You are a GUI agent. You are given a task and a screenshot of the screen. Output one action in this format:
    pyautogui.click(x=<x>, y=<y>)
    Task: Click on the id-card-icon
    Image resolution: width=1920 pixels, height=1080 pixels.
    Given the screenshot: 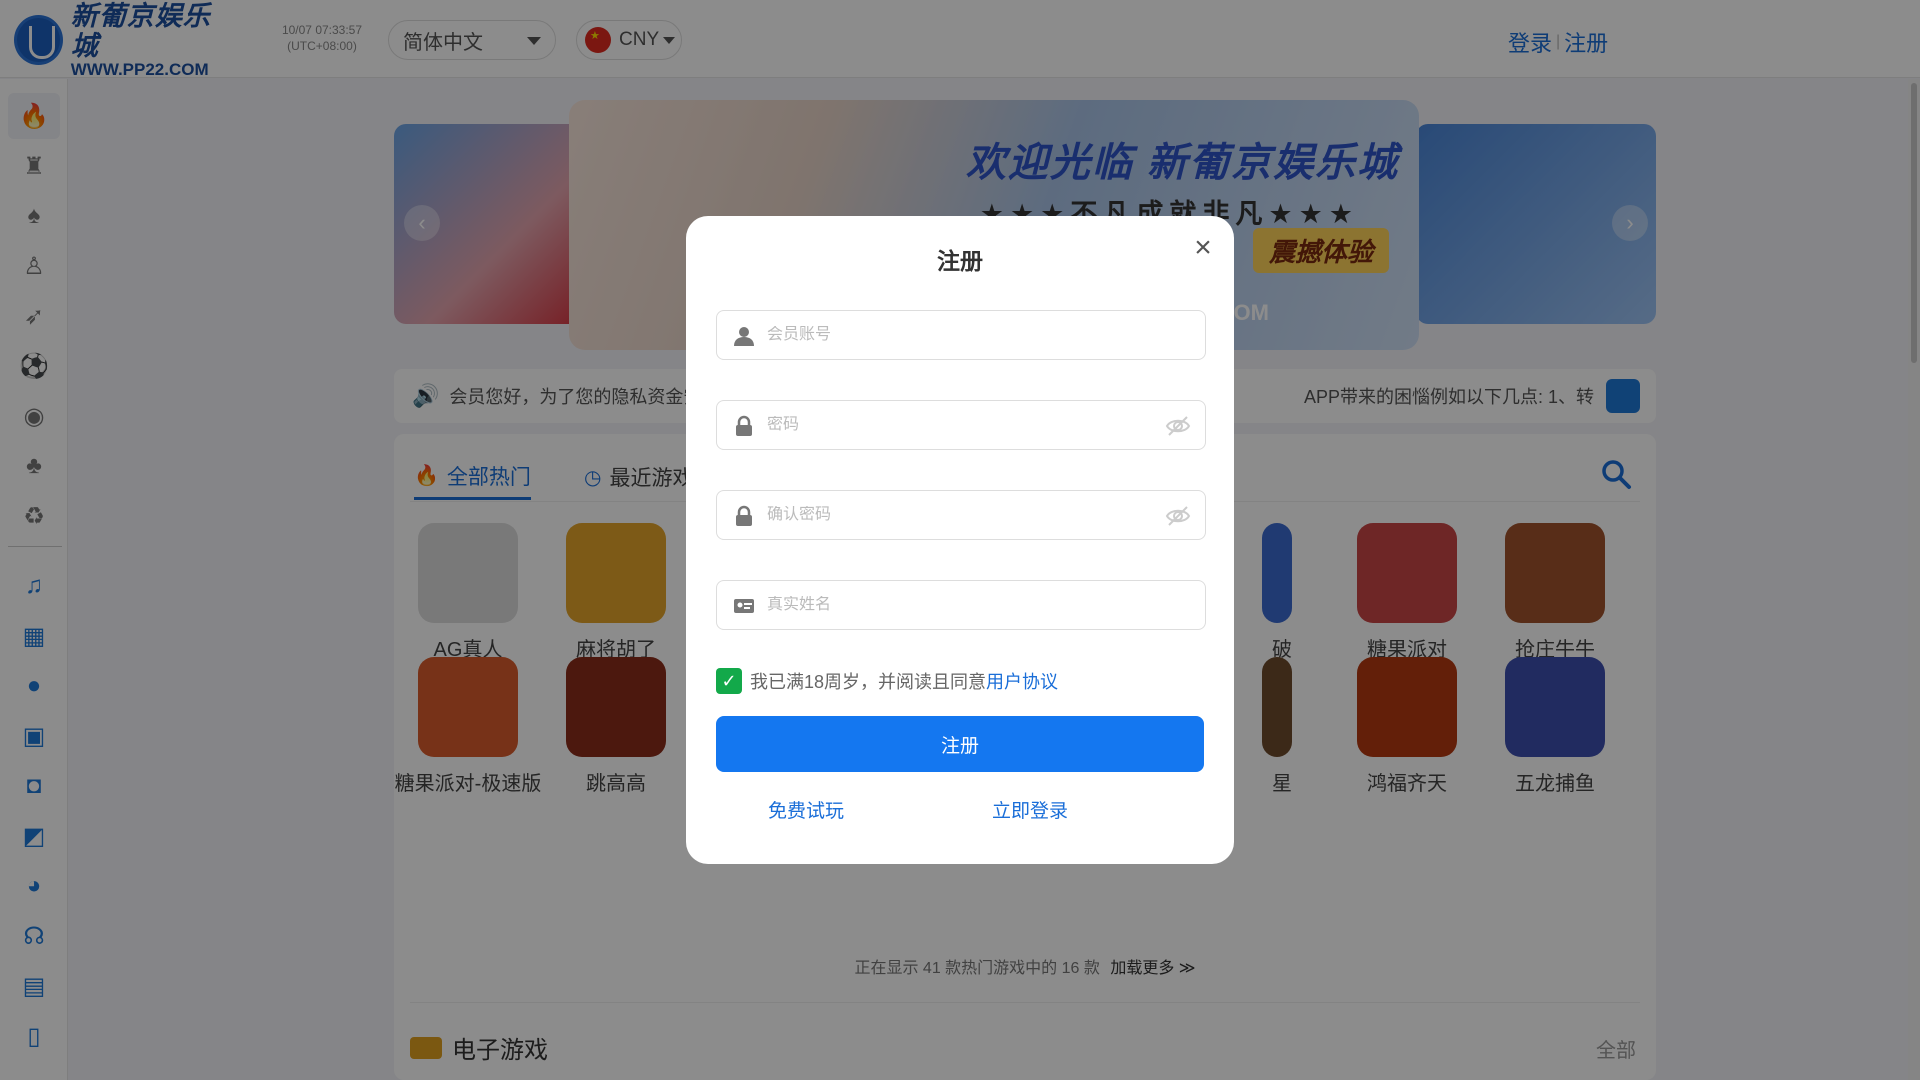 What is the action you would take?
    pyautogui.click(x=744, y=606)
    